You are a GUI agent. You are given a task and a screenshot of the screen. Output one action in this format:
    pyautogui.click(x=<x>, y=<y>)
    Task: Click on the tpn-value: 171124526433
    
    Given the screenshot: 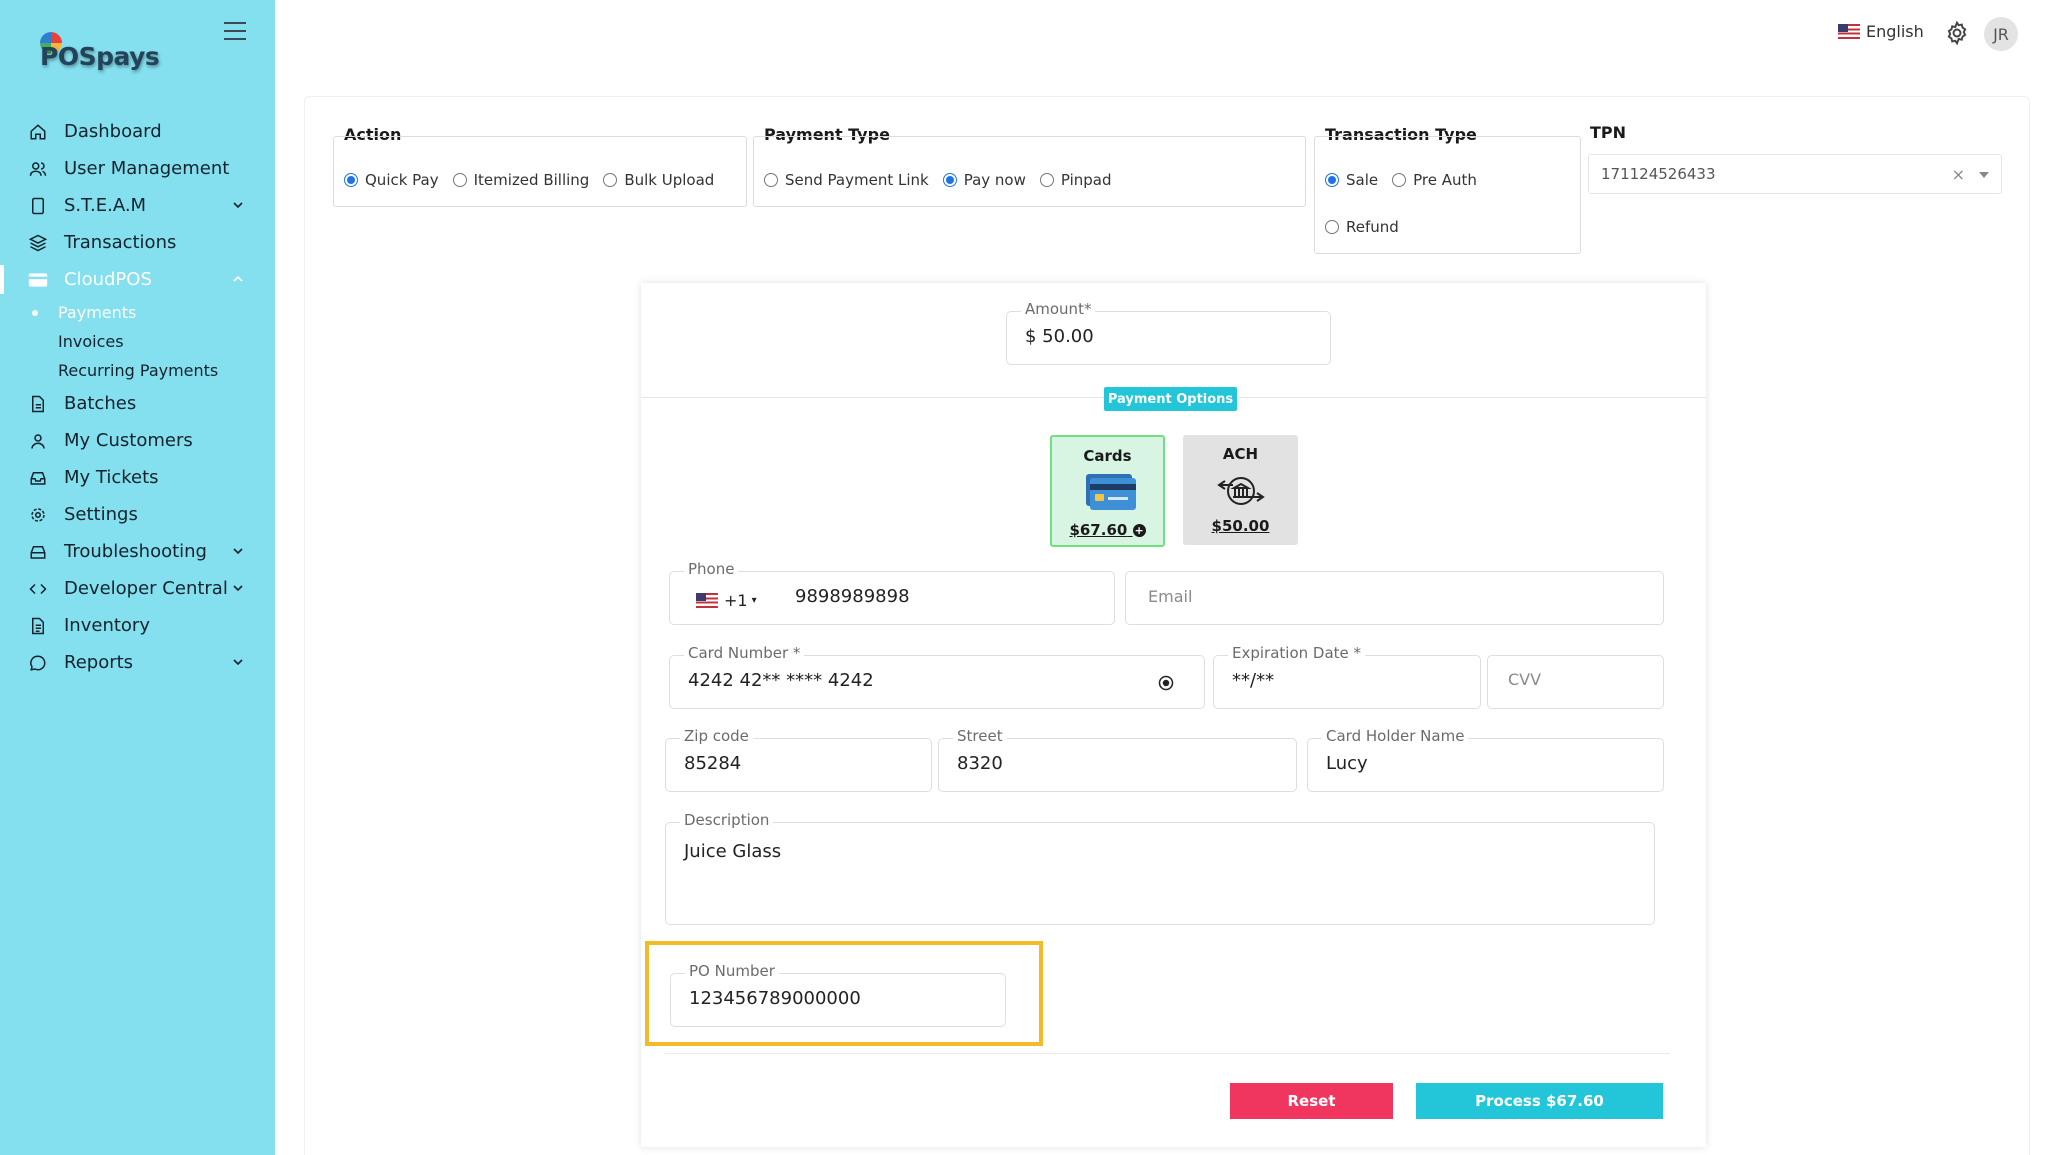 What is the action you would take?
    pyautogui.click(x=1658, y=174)
    